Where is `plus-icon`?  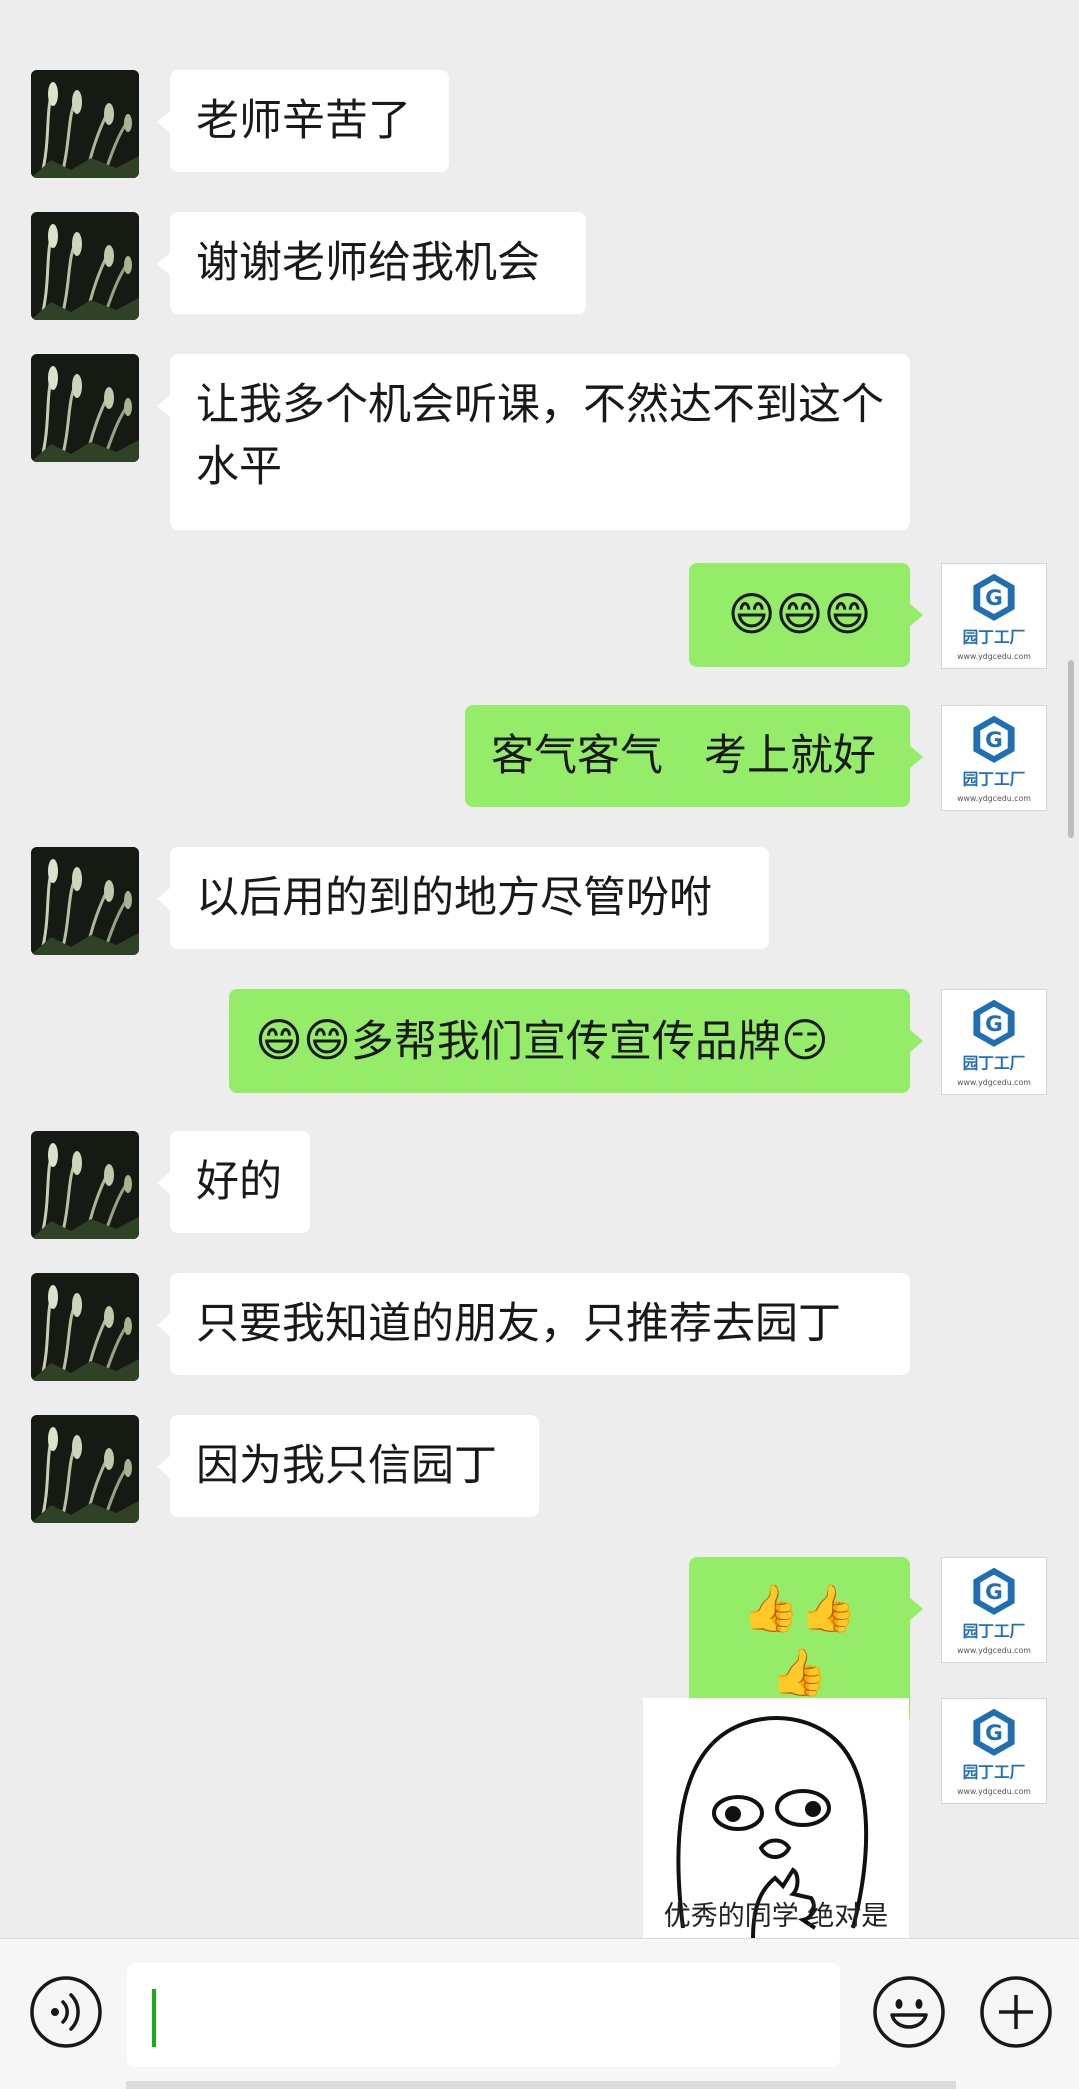
plus-icon is located at coordinates (1016, 2012).